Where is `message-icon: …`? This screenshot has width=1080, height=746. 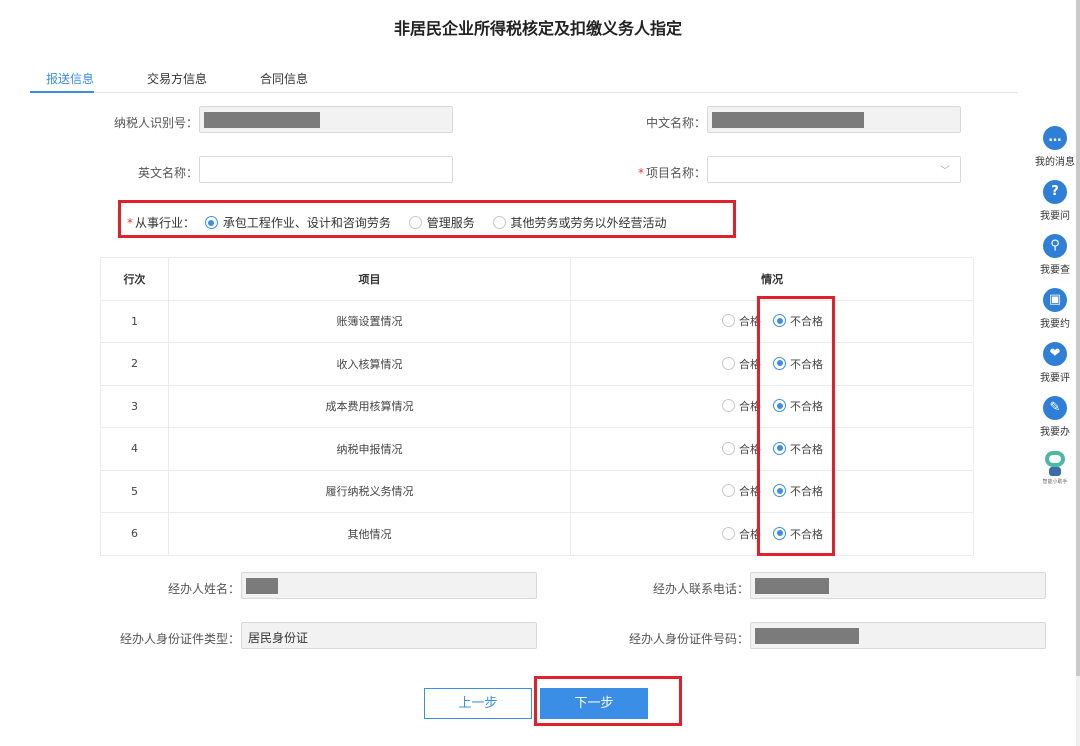
message-icon: … is located at coordinates (1055, 138).